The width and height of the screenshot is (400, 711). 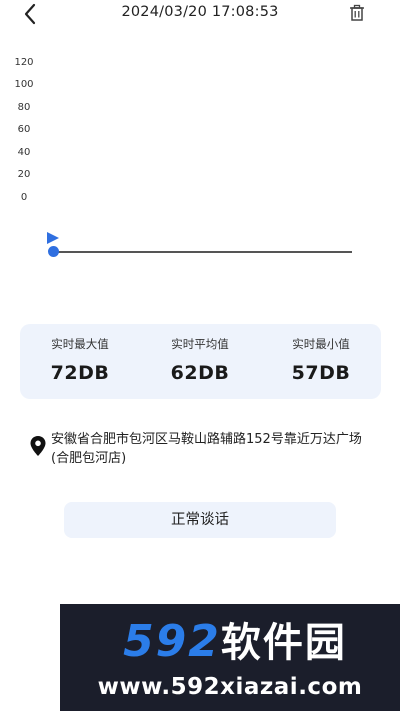 I want to click on avg-value: 62DB, so click(x=200, y=373).